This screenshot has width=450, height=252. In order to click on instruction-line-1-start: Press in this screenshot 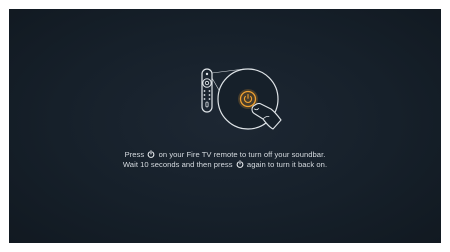, I will do `click(134, 154)`.